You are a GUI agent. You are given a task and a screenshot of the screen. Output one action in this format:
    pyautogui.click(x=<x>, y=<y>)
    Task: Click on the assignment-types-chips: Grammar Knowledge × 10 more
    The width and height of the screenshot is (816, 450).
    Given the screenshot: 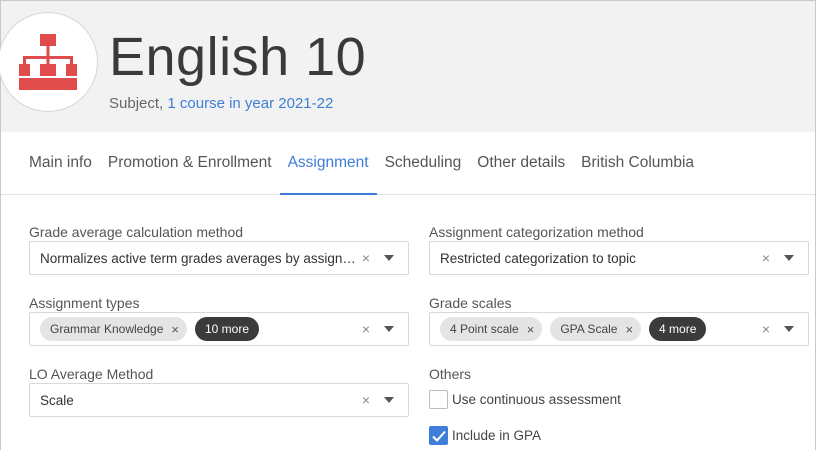 What is the action you would take?
    pyautogui.click(x=194, y=329)
    